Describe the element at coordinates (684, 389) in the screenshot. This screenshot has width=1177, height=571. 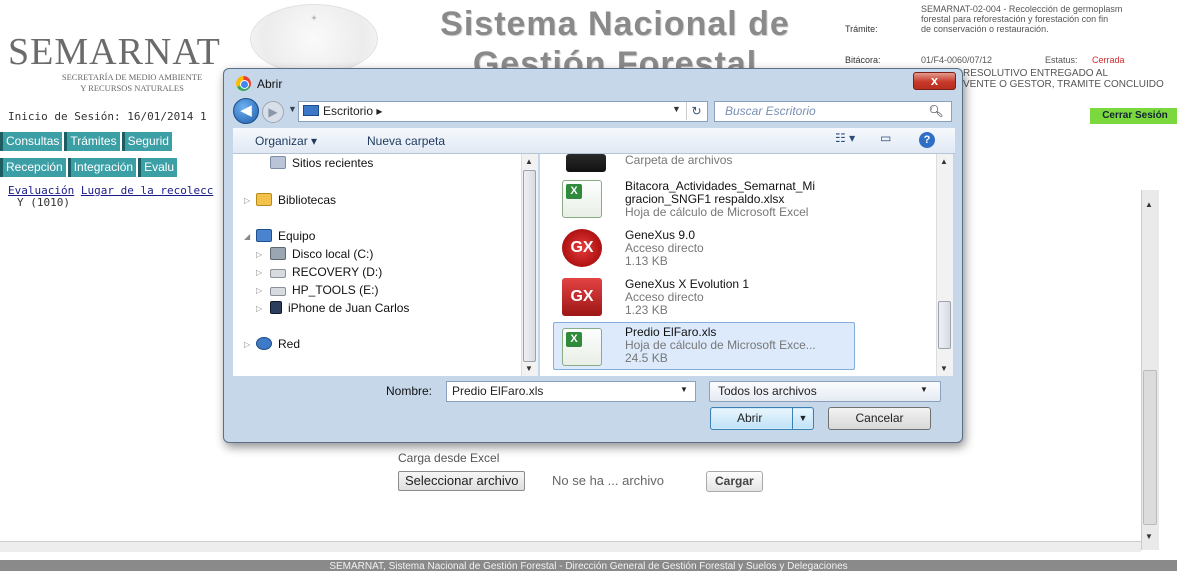
I see `file-name-dropdown-icon: ▼` at that location.